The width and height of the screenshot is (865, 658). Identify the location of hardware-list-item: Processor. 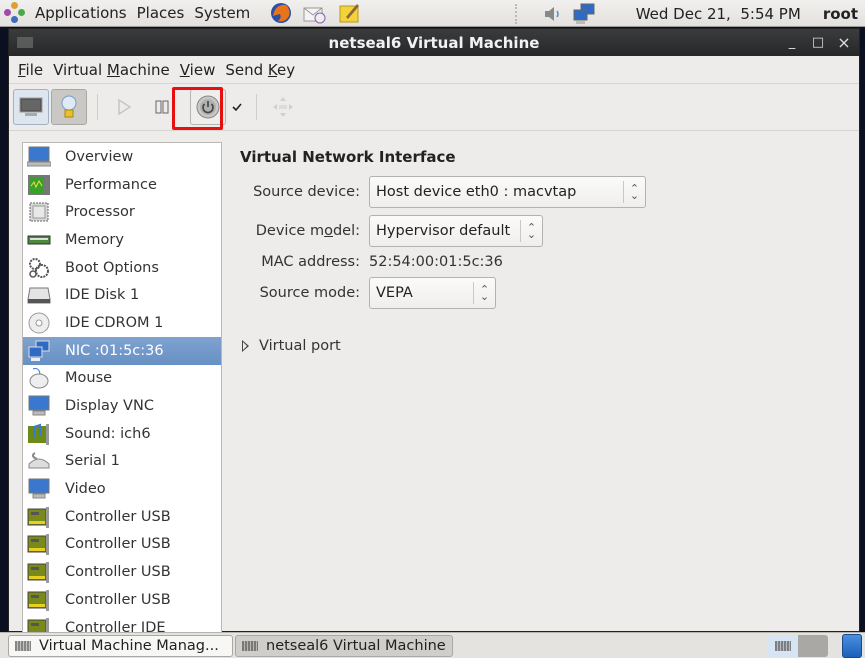
(122, 212).